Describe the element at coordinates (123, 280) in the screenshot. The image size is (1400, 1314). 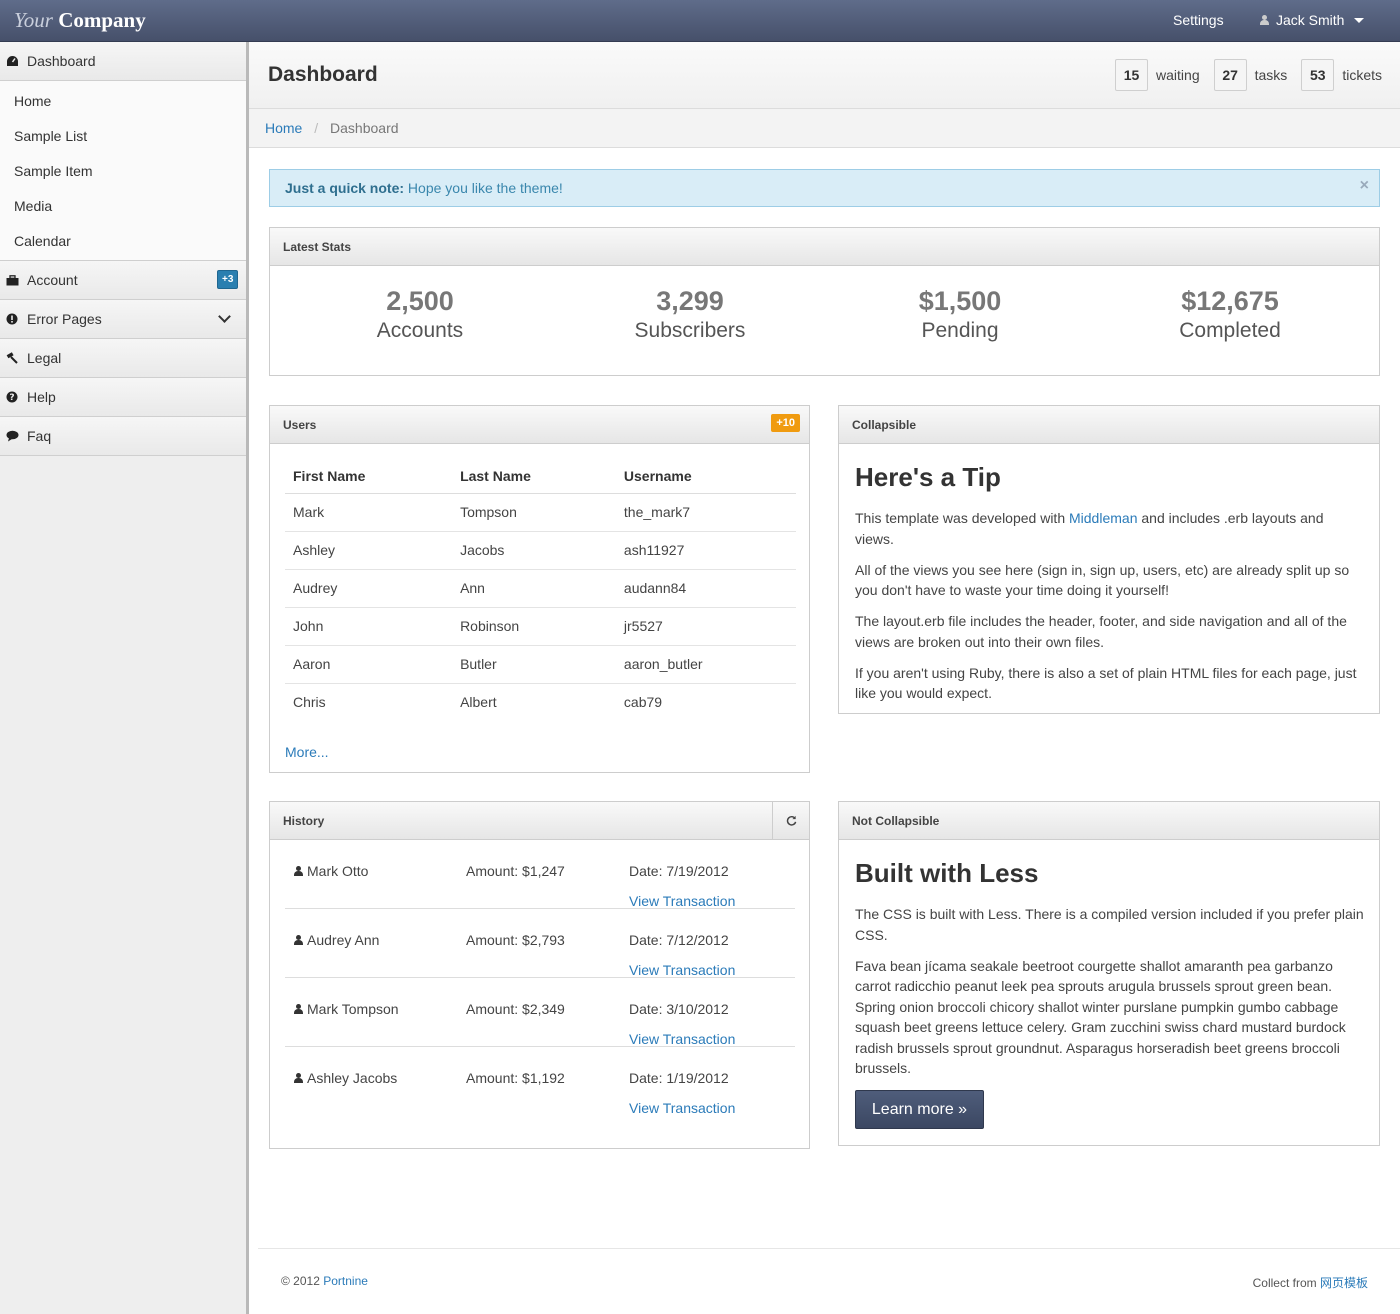
I see `sidebar-item-account: Account +3` at that location.